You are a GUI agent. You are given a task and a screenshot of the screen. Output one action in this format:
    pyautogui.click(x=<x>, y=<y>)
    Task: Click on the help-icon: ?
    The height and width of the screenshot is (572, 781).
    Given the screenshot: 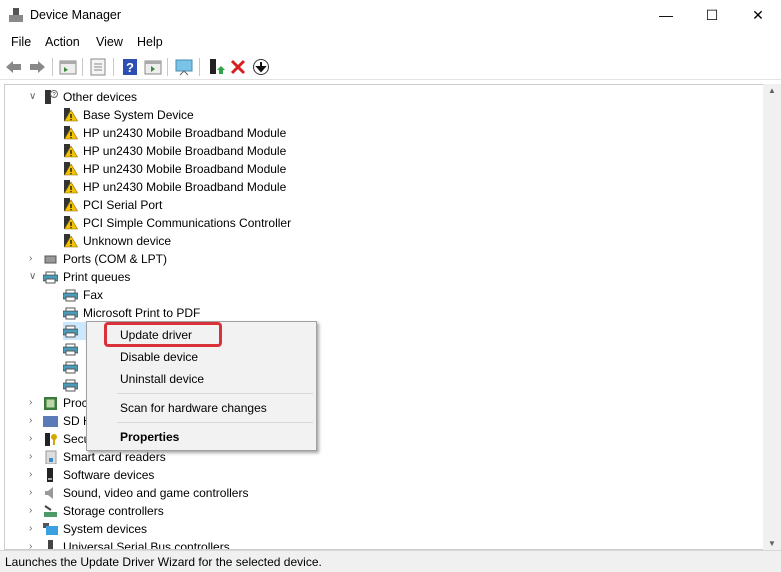 What is the action you would take?
    pyautogui.click(x=130, y=67)
    